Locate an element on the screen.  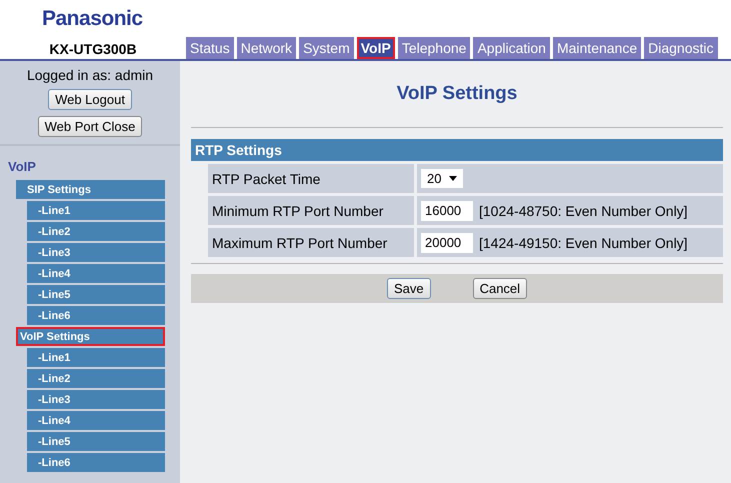
nav-tab: Telephone is located at coordinates (434, 48).